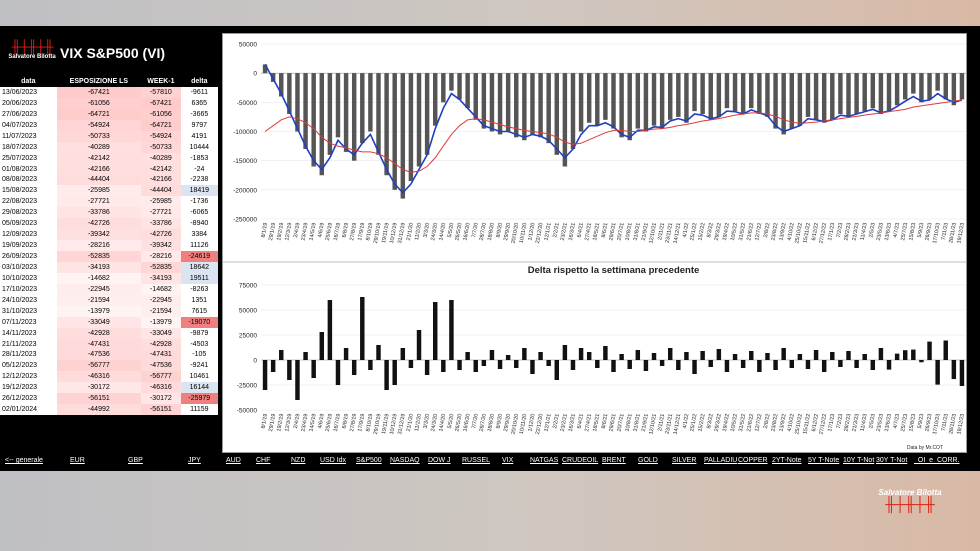 This screenshot has height=551, width=980. Describe the element at coordinates (233, 460) in the screenshot. I see `nav-link-4: AUD` at that location.